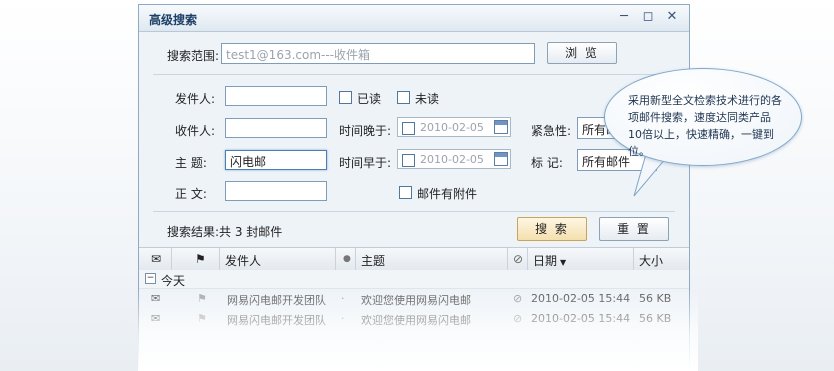 The width and height of the screenshot is (834, 371). Describe the element at coordinates (193, 56) in the screenshot. I see `scope-label: 搜索范围:` at that location.